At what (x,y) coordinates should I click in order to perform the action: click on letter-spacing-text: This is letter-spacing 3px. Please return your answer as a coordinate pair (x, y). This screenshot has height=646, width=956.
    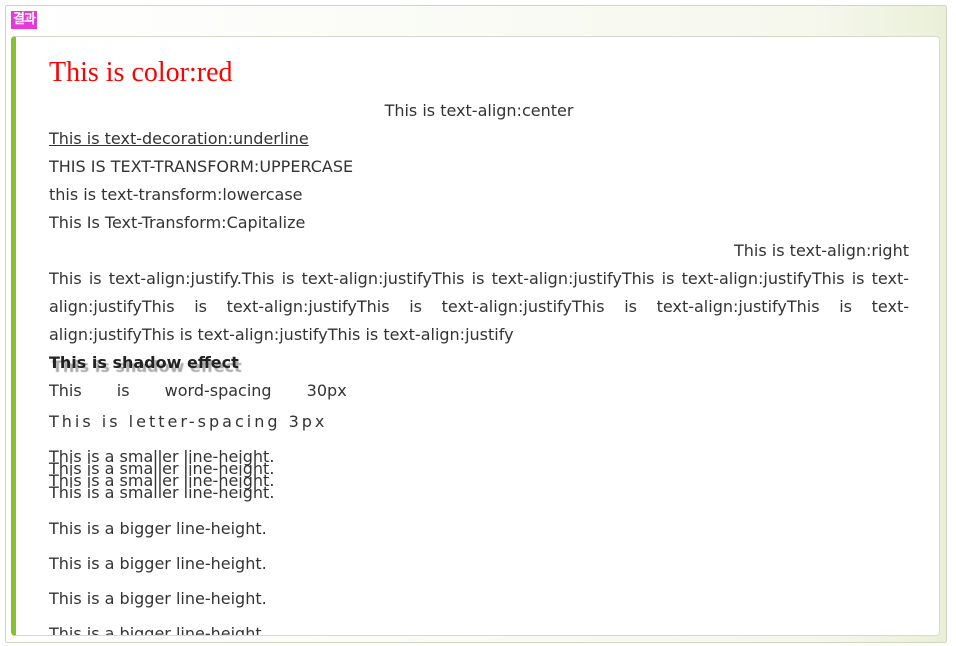
    Looking at the image, I should click on (188, 421).